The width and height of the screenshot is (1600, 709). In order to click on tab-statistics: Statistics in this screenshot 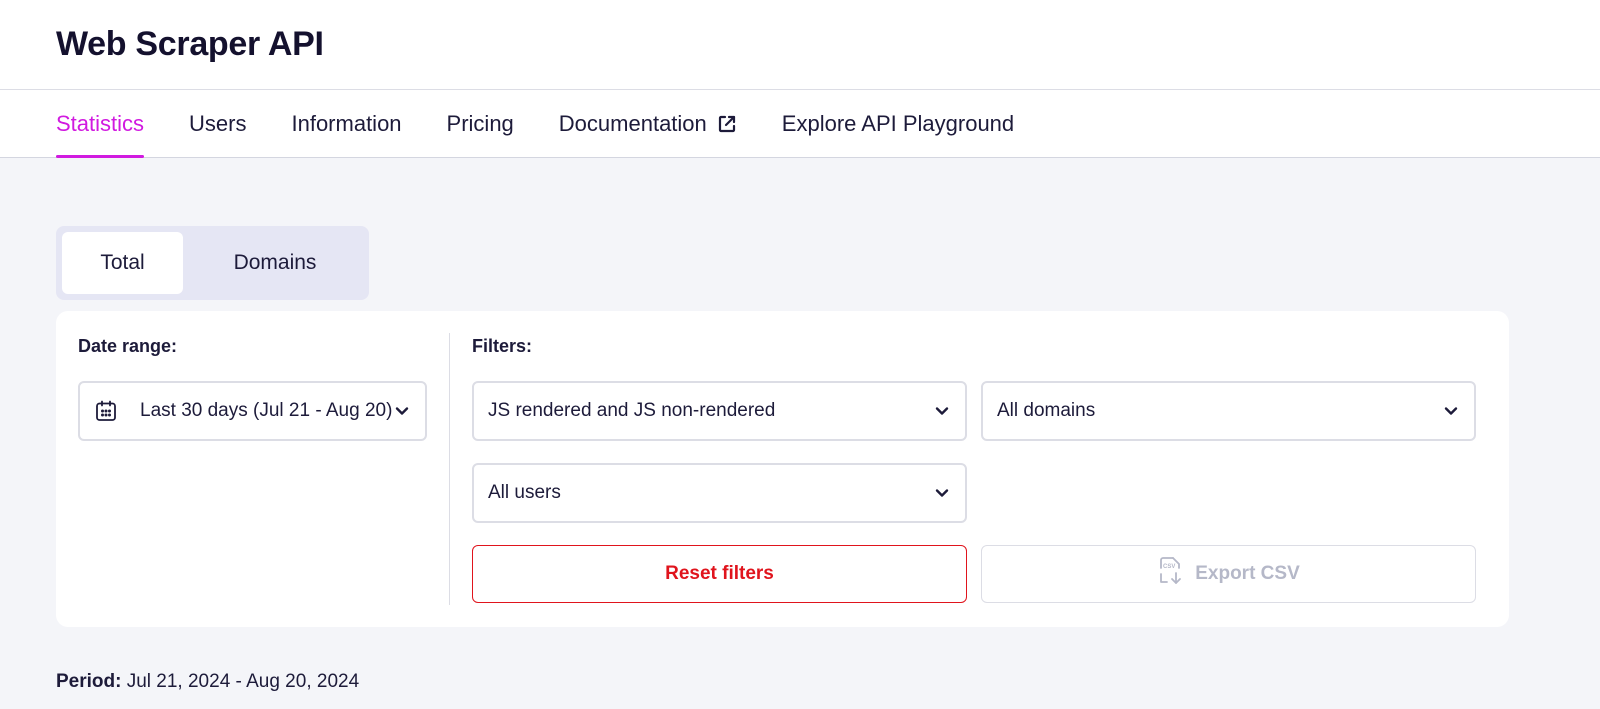, I will do `click(100, 124)`.